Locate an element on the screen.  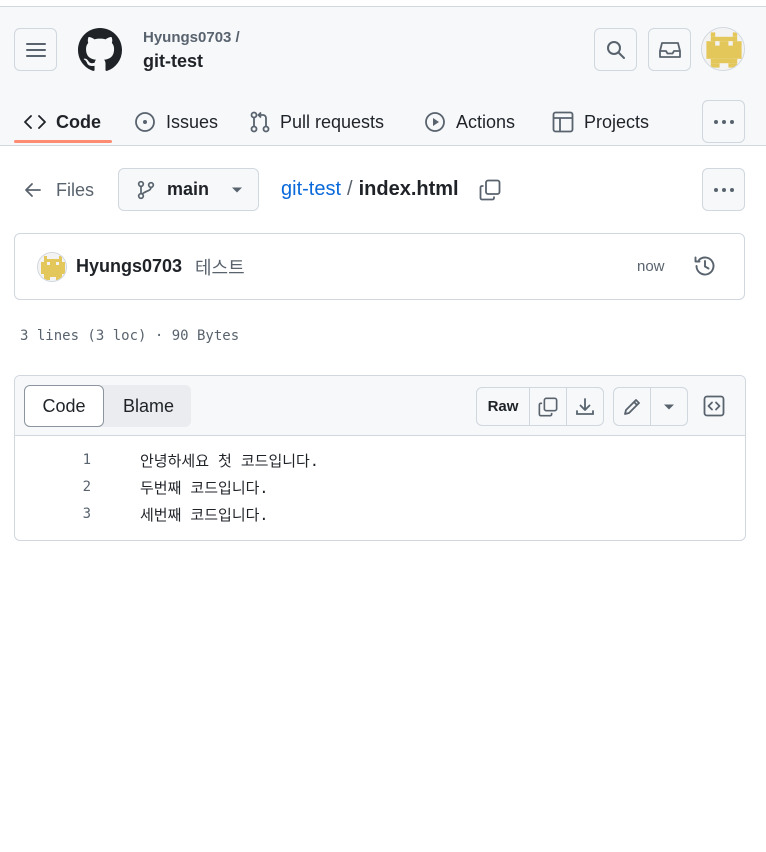
code-line: 2 두번째 코드입니다. is located at coordinates (380, 488).